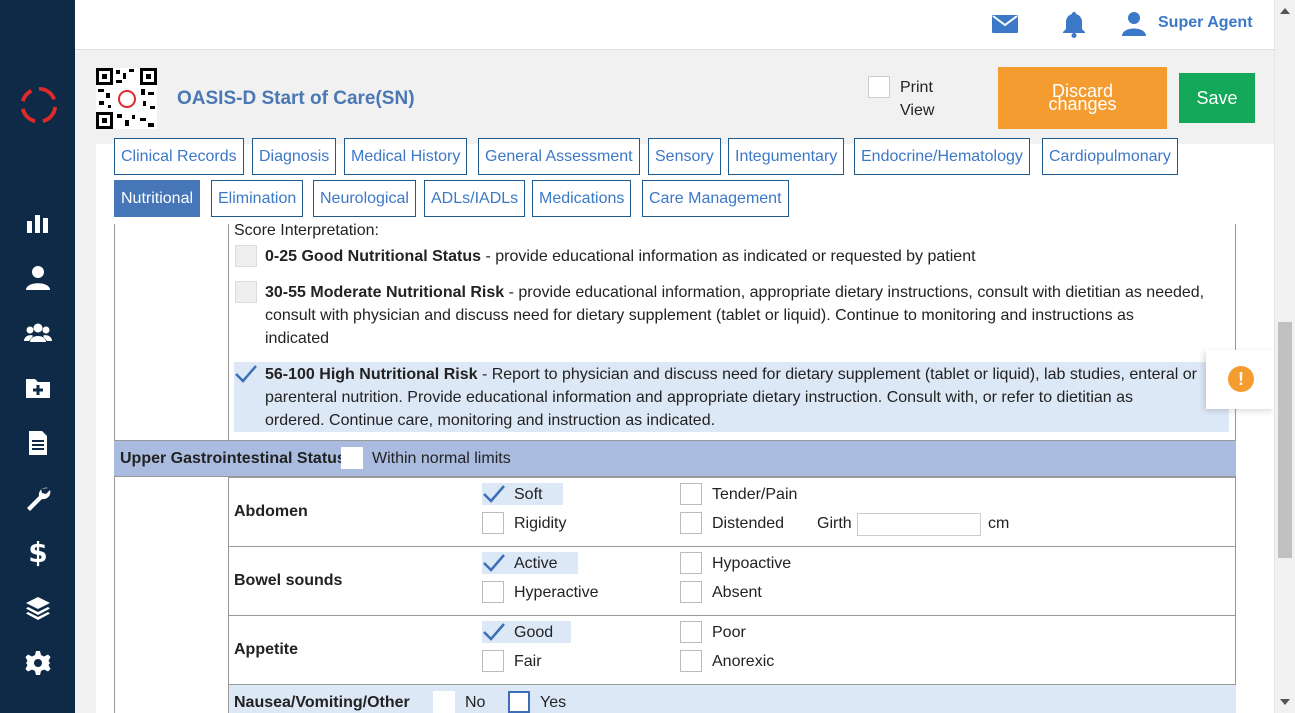 The width and height of the screenshot is (1295, 713). Describe the element at coordinates (556, 592) in the screenshot. I see `hyperactive-label: Hyperactive` at that location.